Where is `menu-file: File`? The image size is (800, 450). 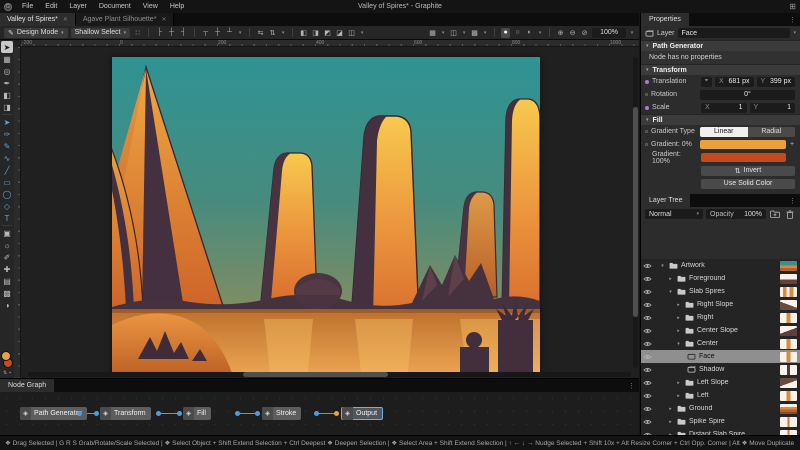 menu-file: File is located at coordinates (27, 6).